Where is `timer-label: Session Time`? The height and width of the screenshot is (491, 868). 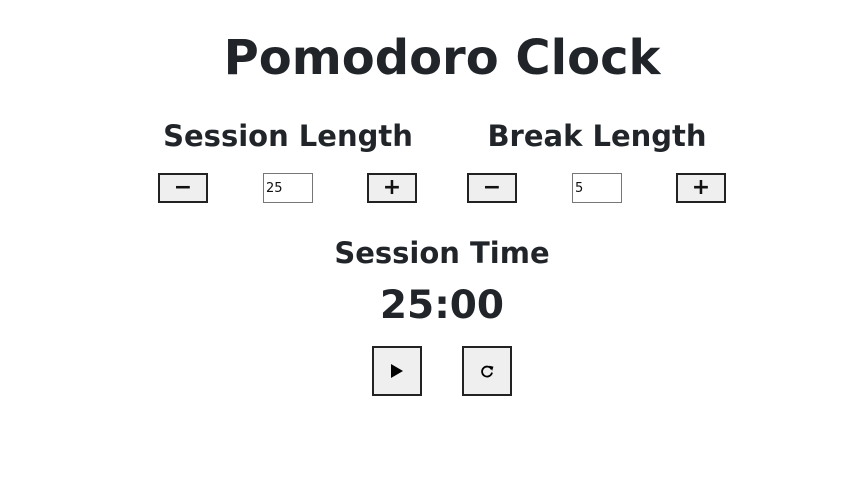 timer-label: Session Time is located at coordinates (442, 253).